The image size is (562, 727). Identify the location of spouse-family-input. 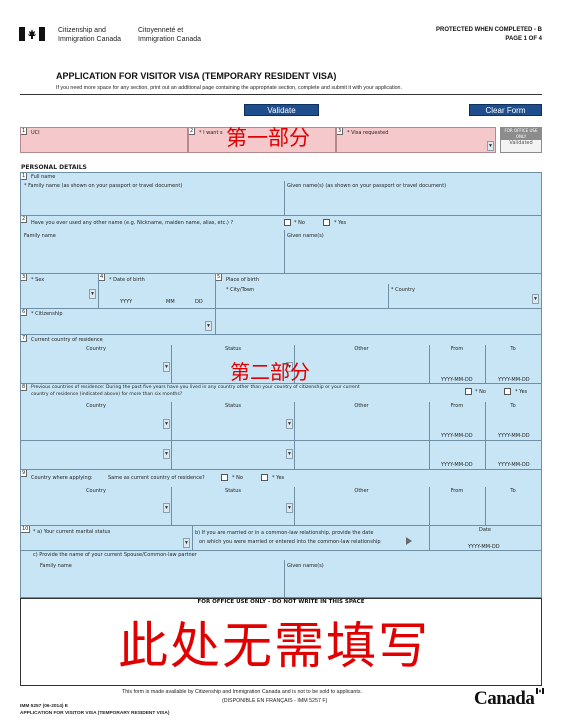
(152, 578).